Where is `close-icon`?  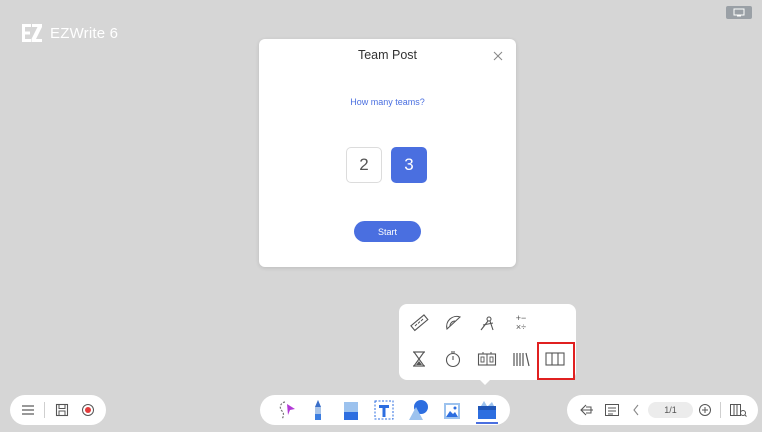
close-icon is located at coordinates (498, 56).